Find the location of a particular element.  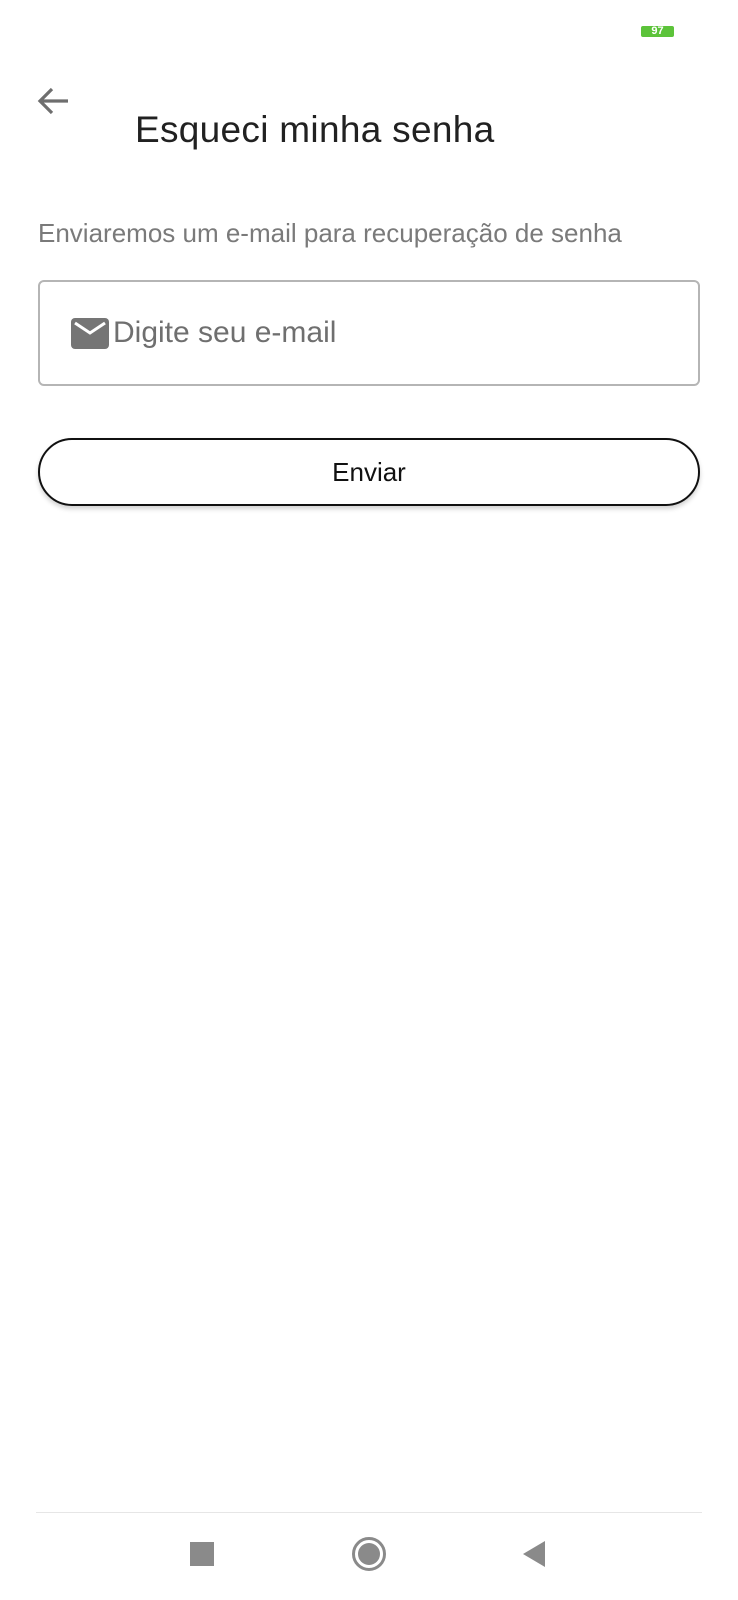

back-button is located at coordinates (53, 103).